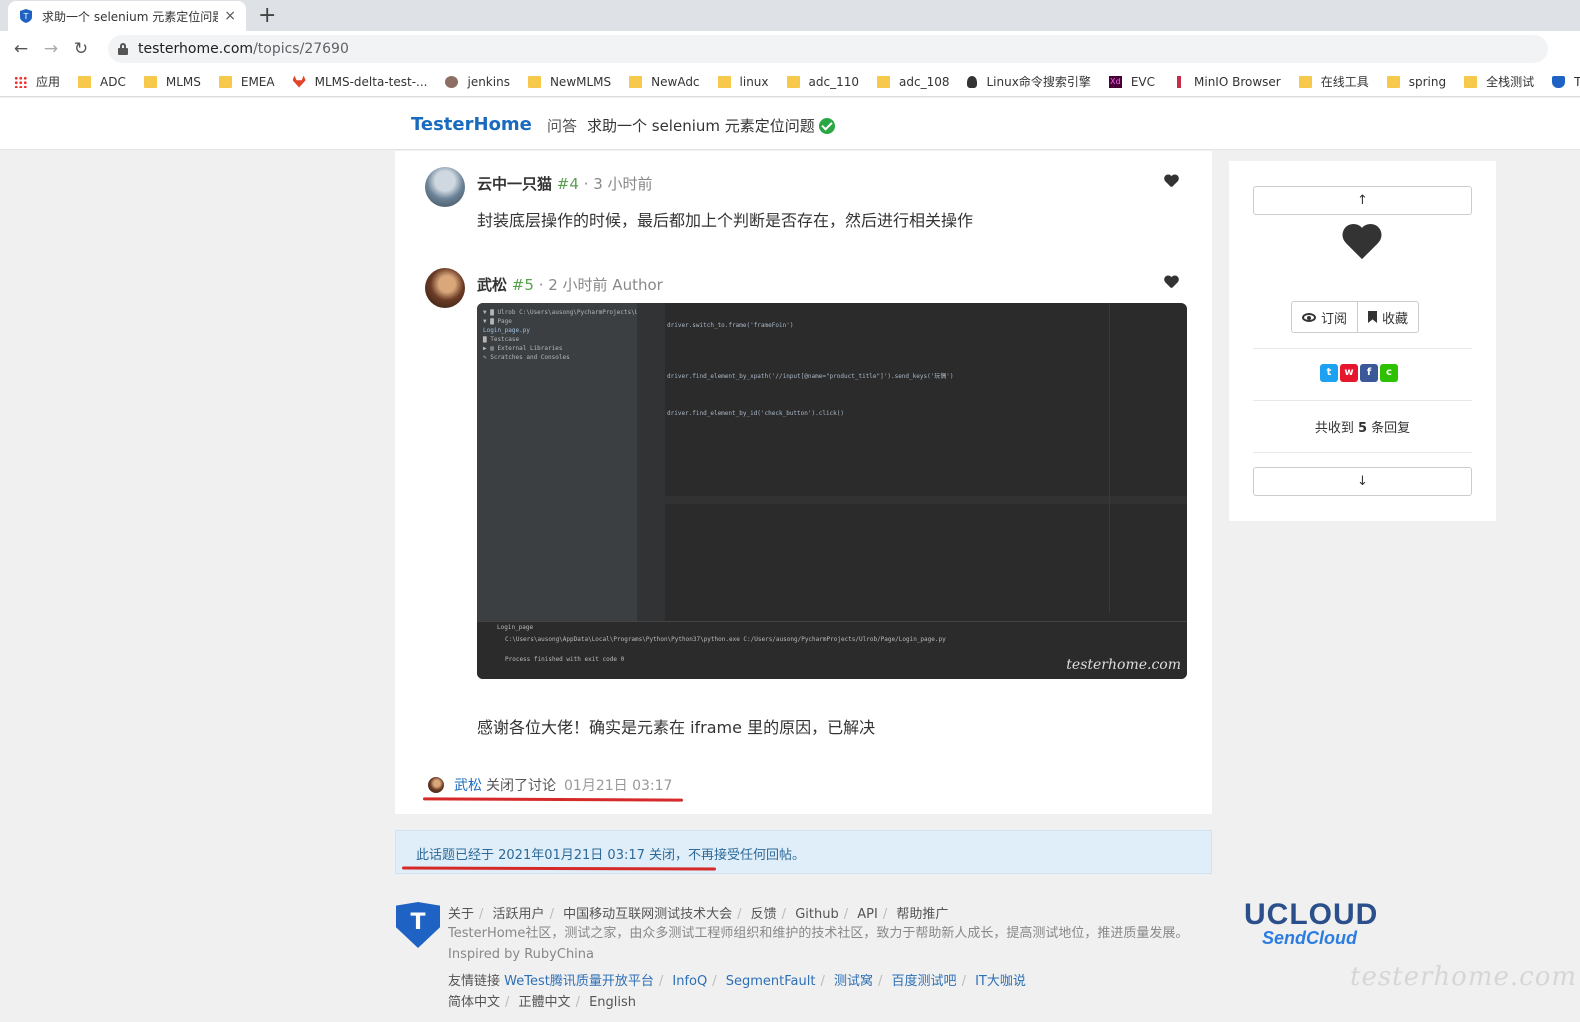 This screenshot has width=1580, height=1022. Describe the element at coordinates (468, 785) in the screenshot. I see `close-event-user: 武松` at that location.